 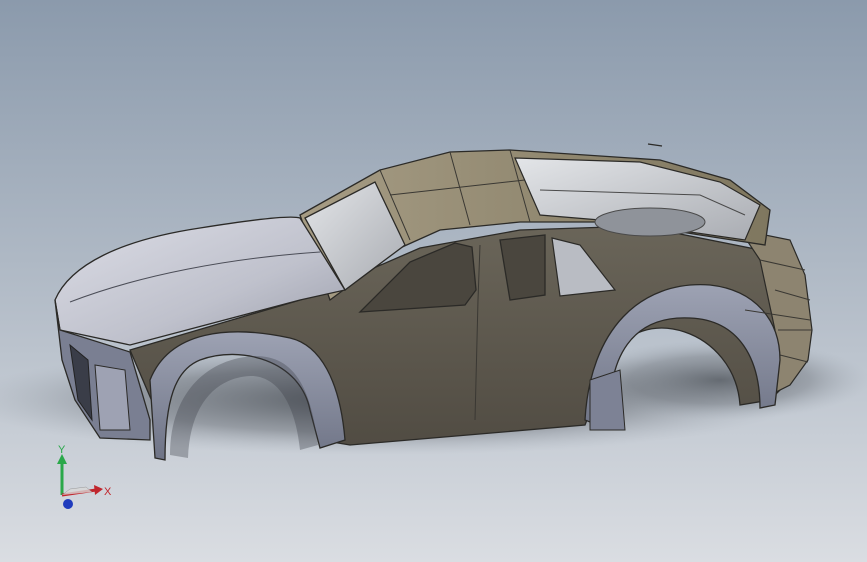 What do you see at coordinates (607, 400) in the screenshot?
I see `rear-fender-skirt` at bounding box center [607, 400].